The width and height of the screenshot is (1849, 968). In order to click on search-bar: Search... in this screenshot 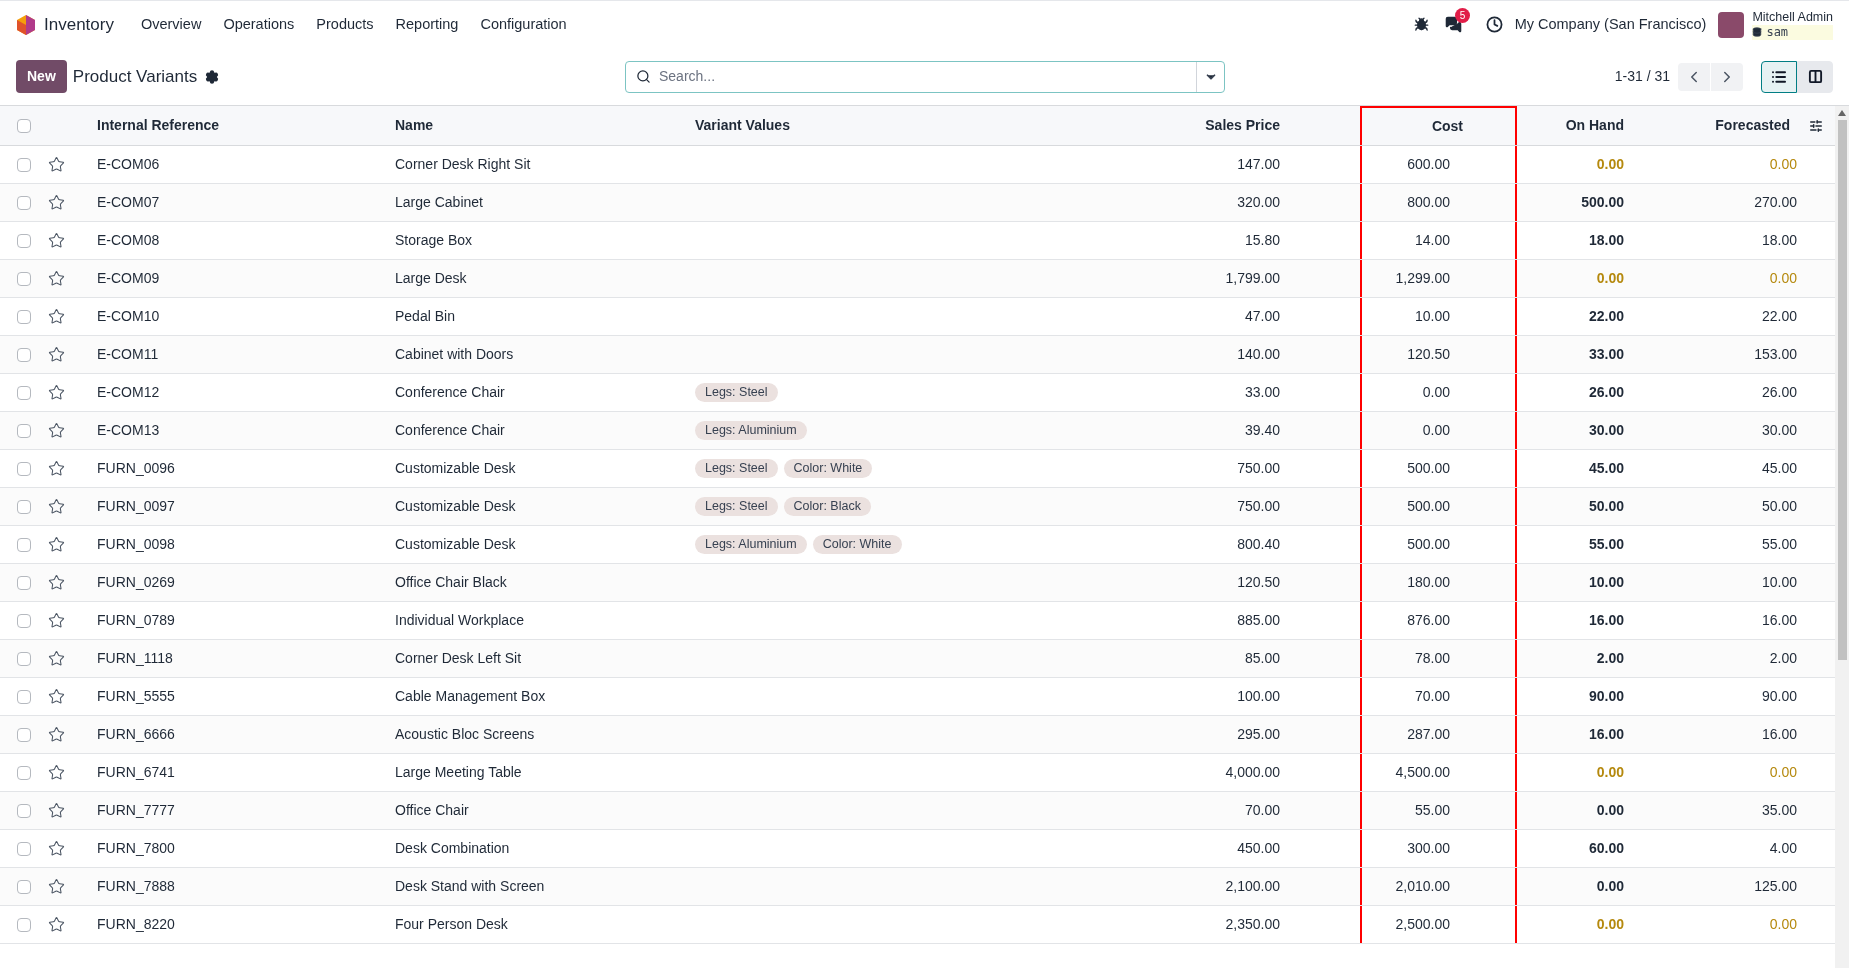, I will do `click(925, 76)`.